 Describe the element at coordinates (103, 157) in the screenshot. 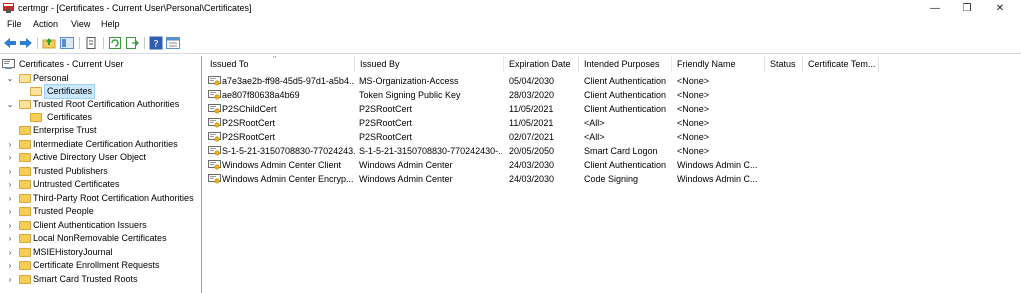

I see `tree-item-active-directory-user-object: › Active Directory User Object` at that location.